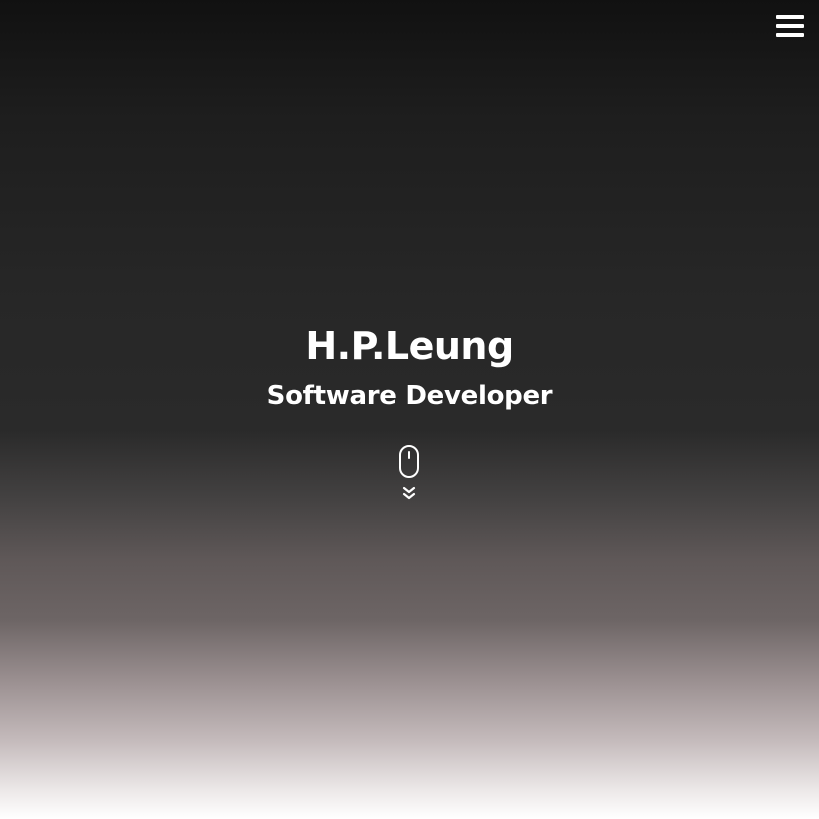  I want to click on double-chevron-down-icon, so click(409, 493).